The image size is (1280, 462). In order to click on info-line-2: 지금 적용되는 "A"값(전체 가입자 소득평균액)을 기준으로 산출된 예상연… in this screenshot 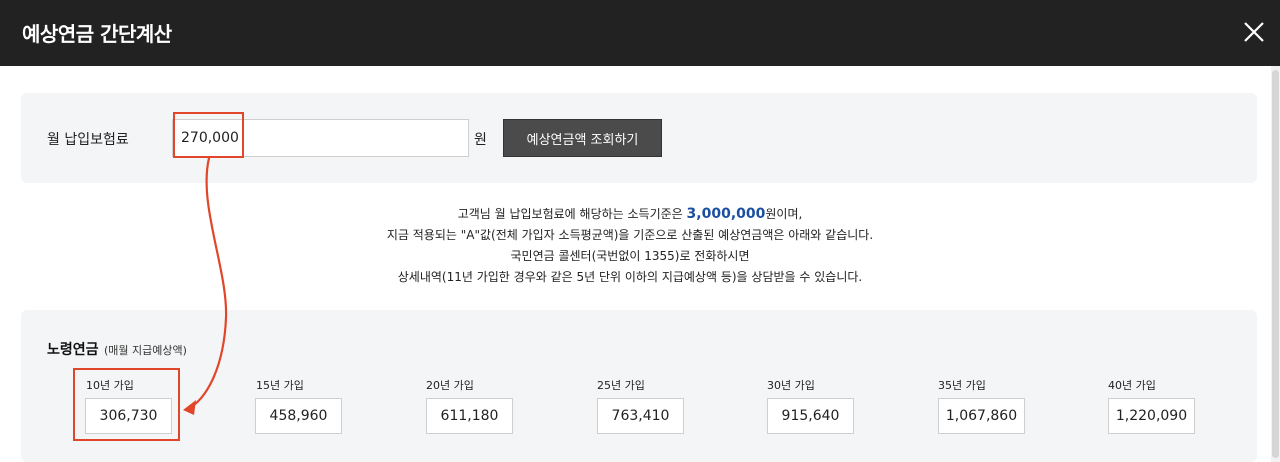, I will do `click(630, 235)`.